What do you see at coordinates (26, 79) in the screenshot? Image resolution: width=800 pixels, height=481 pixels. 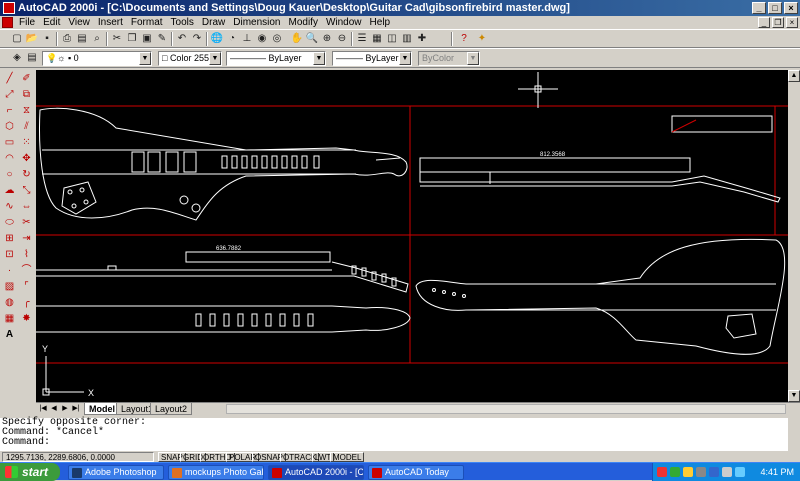 I see `erase-icon: ✐` at bounding box center [26, 79].